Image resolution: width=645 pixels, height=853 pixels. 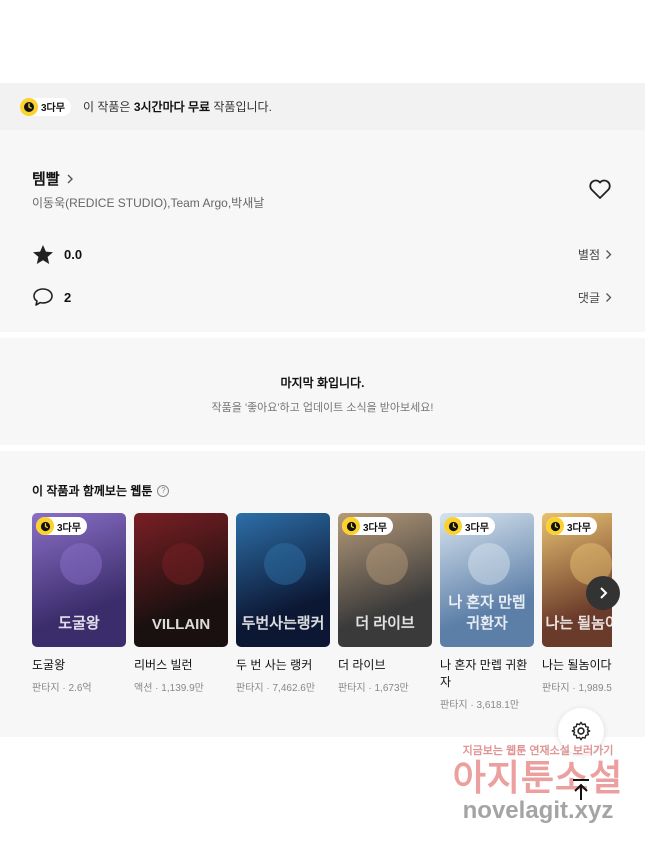 I want to click on cover-title-art: VILLAIN, so click(x=181, y=624).